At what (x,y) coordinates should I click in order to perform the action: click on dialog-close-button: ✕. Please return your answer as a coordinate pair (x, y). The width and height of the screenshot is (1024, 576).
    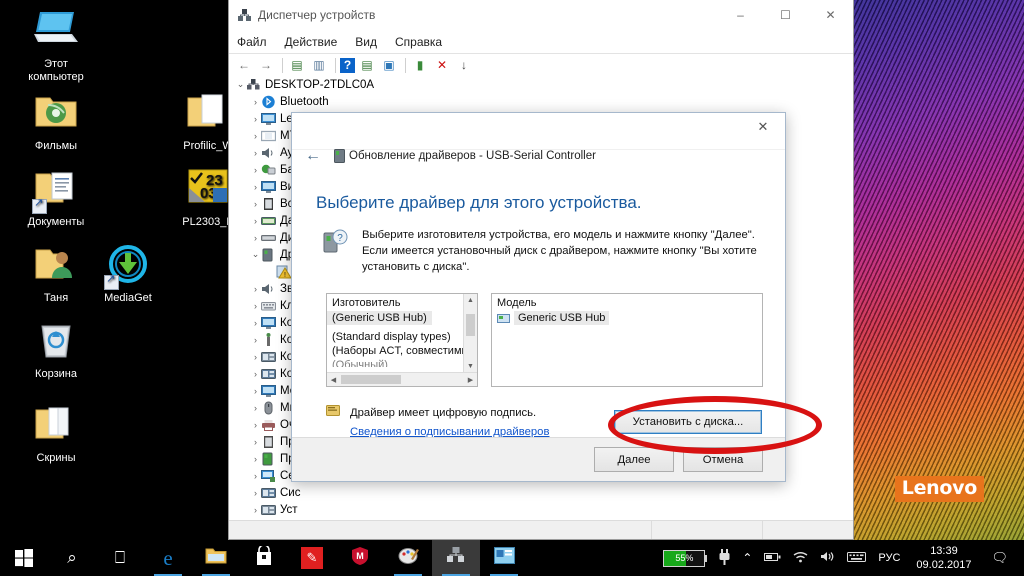
    Looking at the image, I should click on (763, 127).